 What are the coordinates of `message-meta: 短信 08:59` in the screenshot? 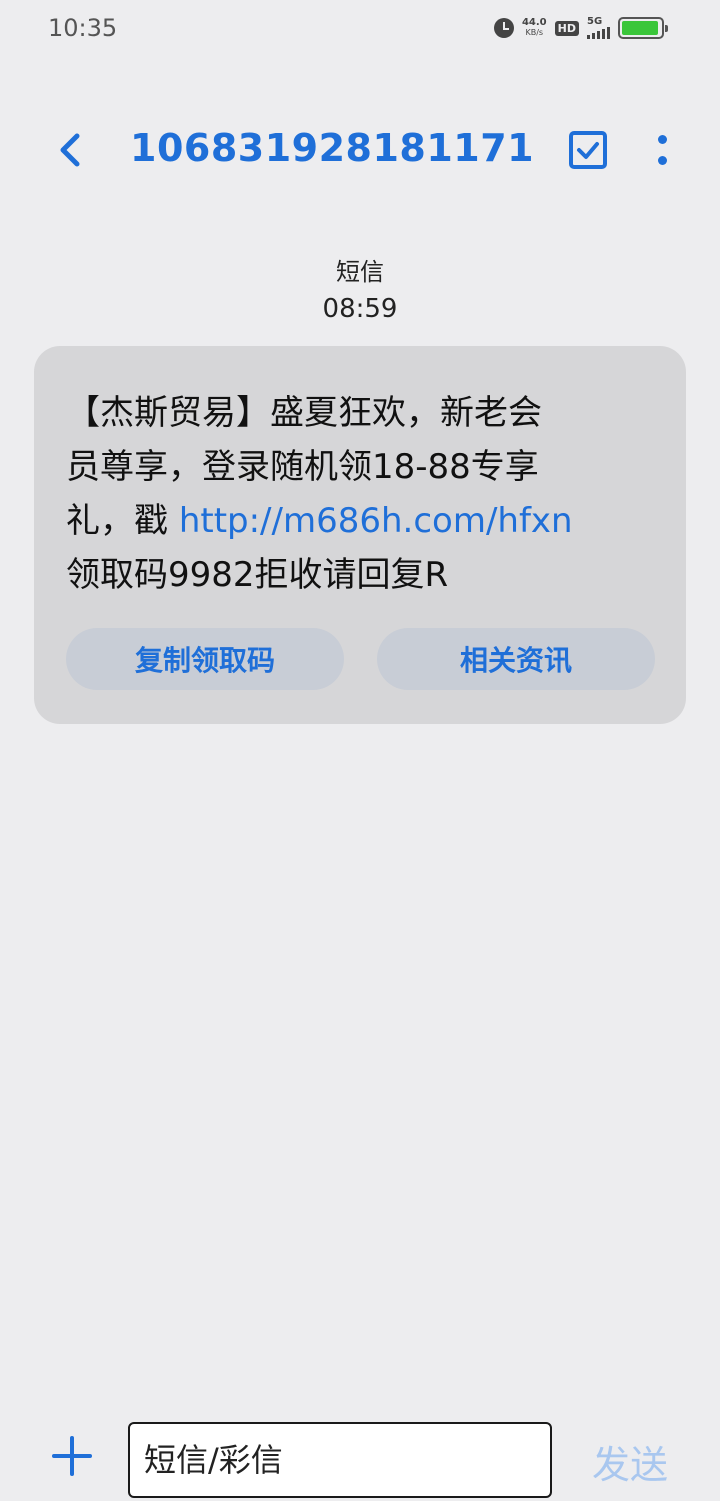 It's located at (360, 291).